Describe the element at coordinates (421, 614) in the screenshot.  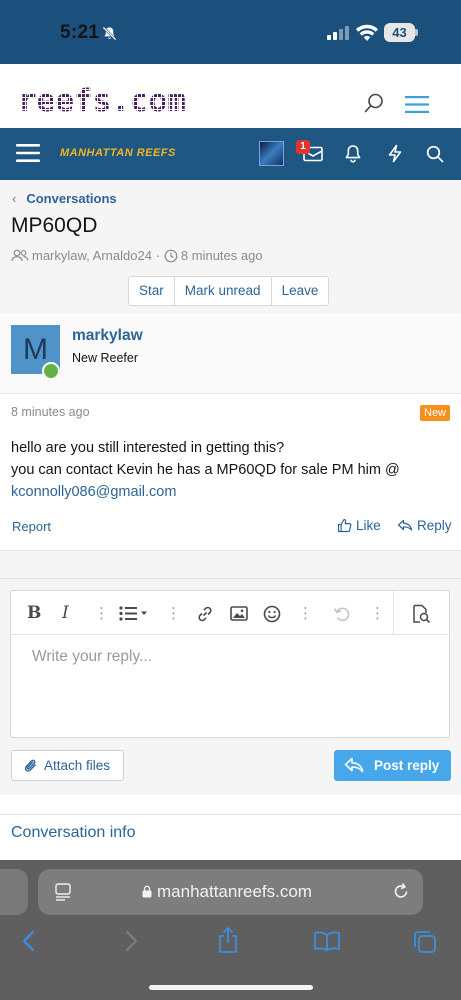
I see `preview-icon` at that location.